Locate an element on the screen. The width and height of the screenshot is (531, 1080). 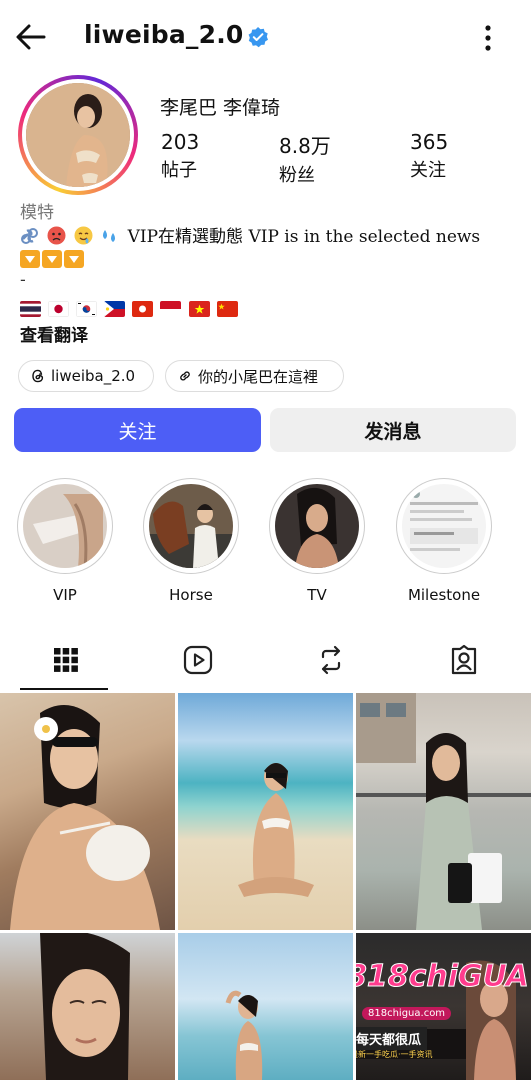
link-chip: 你的小尾巴在這裡 is located at coordinates (254, 376).